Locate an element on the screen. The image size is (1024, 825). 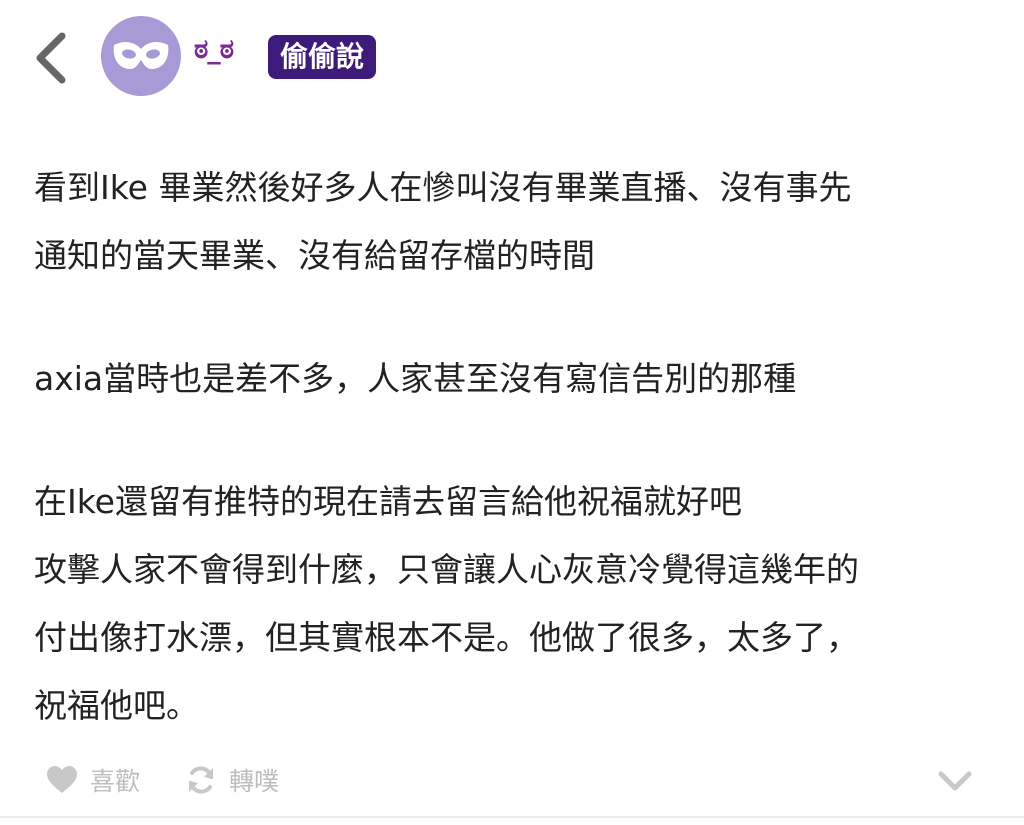
avatar is located at coordinates (141, 56).